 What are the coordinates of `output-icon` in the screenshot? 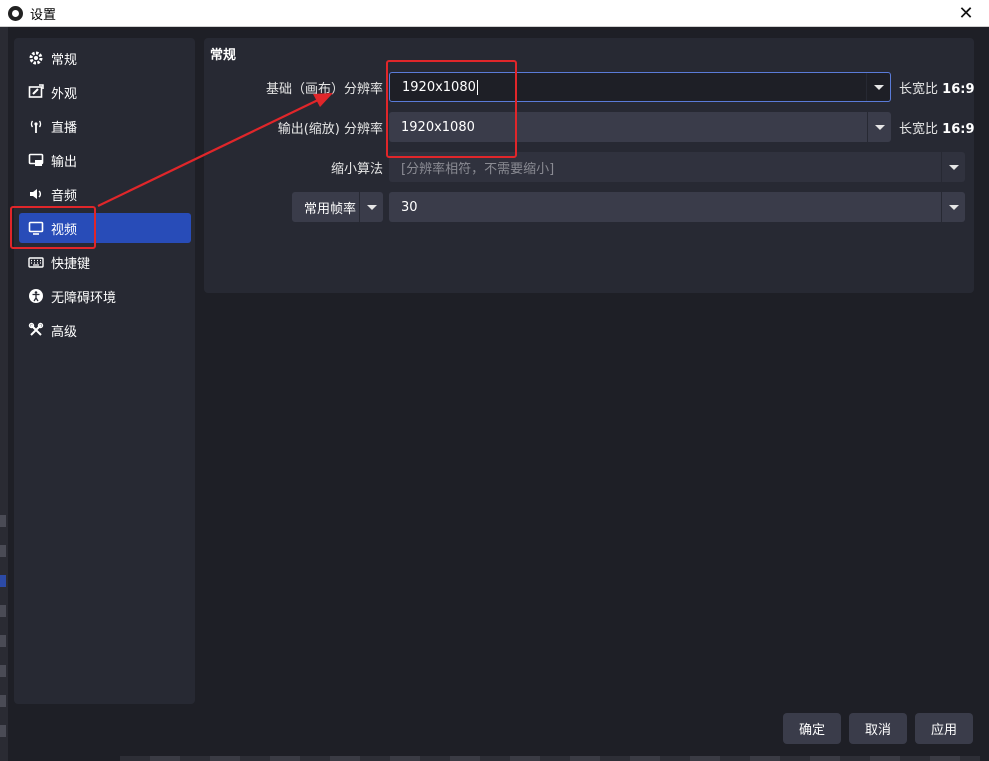 It's located at (36, 160).